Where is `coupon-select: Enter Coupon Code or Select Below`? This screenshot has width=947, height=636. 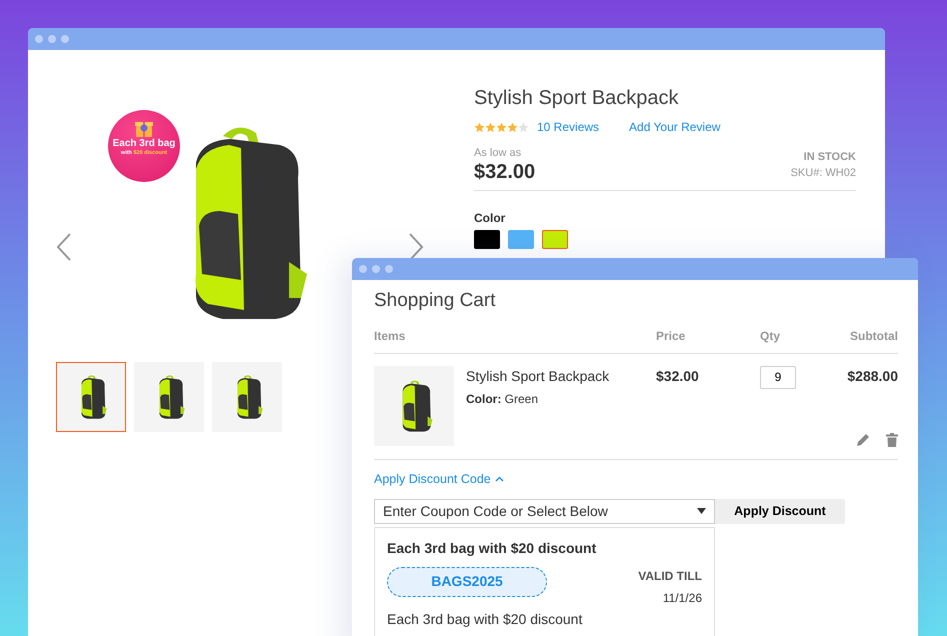
coupon-select: Enter Coupon Code or Select Below is located at coordinates (544, 511).